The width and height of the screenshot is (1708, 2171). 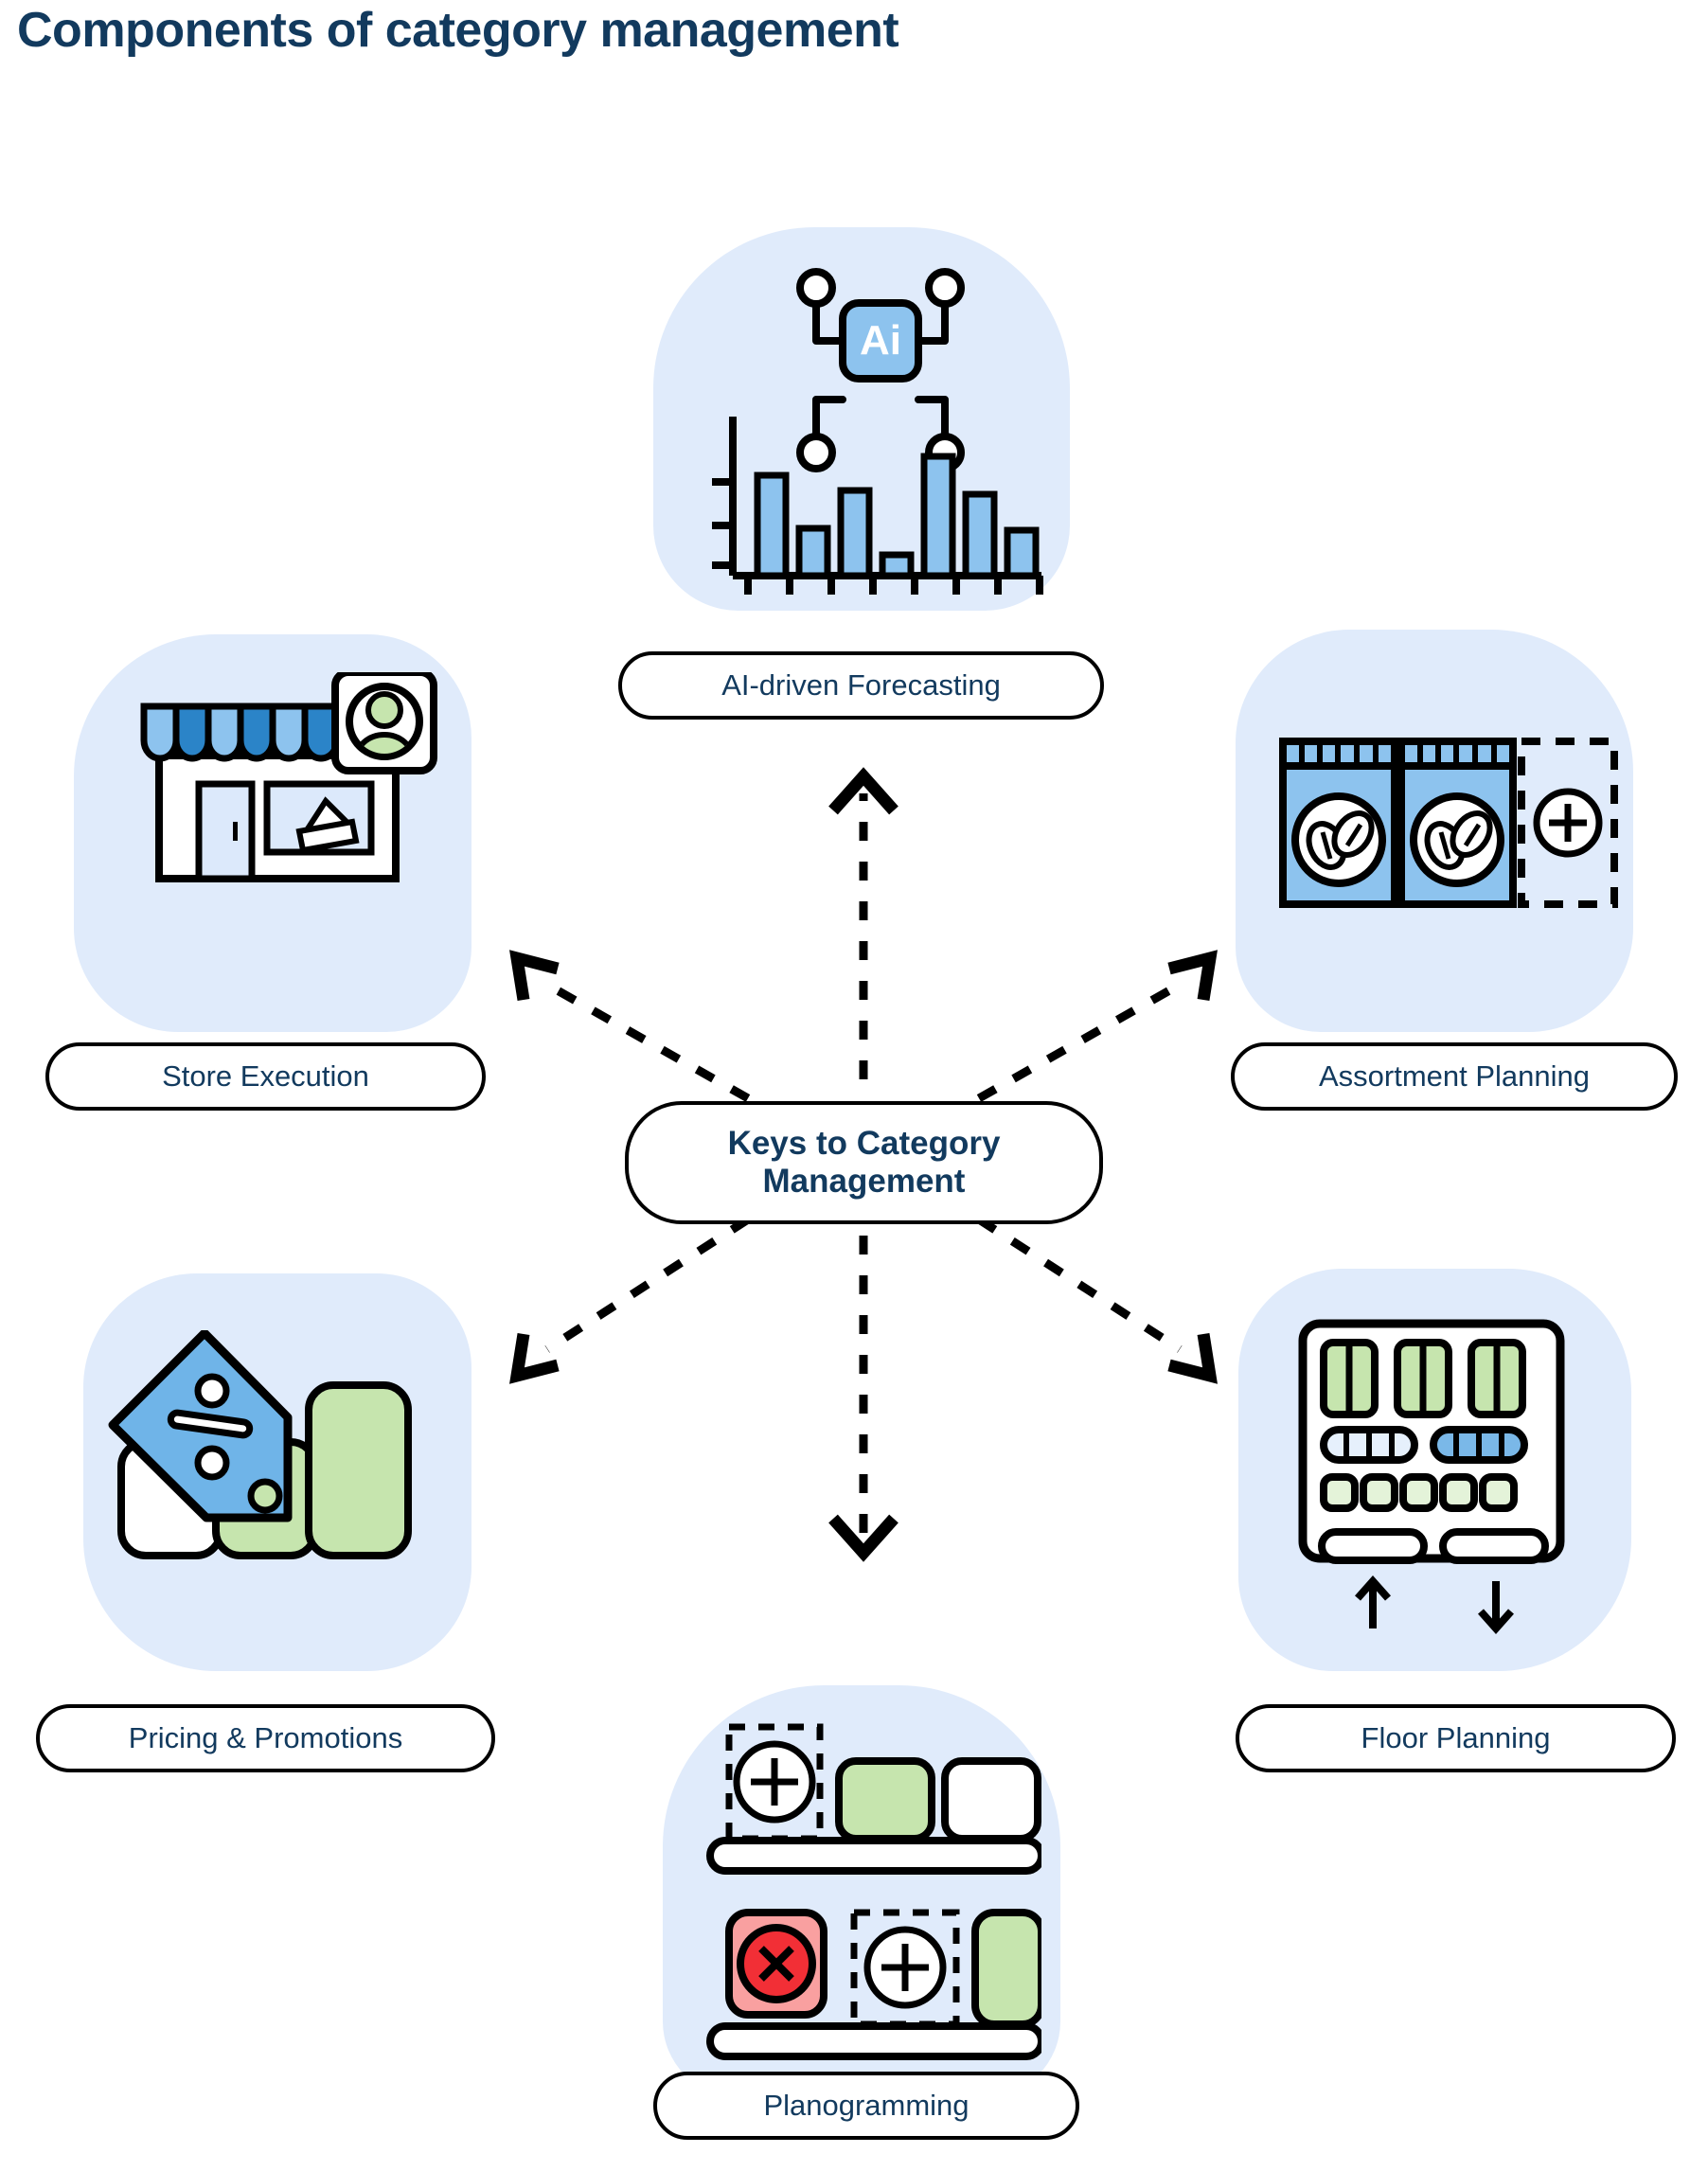 I want to click on label-text: Assortment Planning, so click(x=1454, y=1077).